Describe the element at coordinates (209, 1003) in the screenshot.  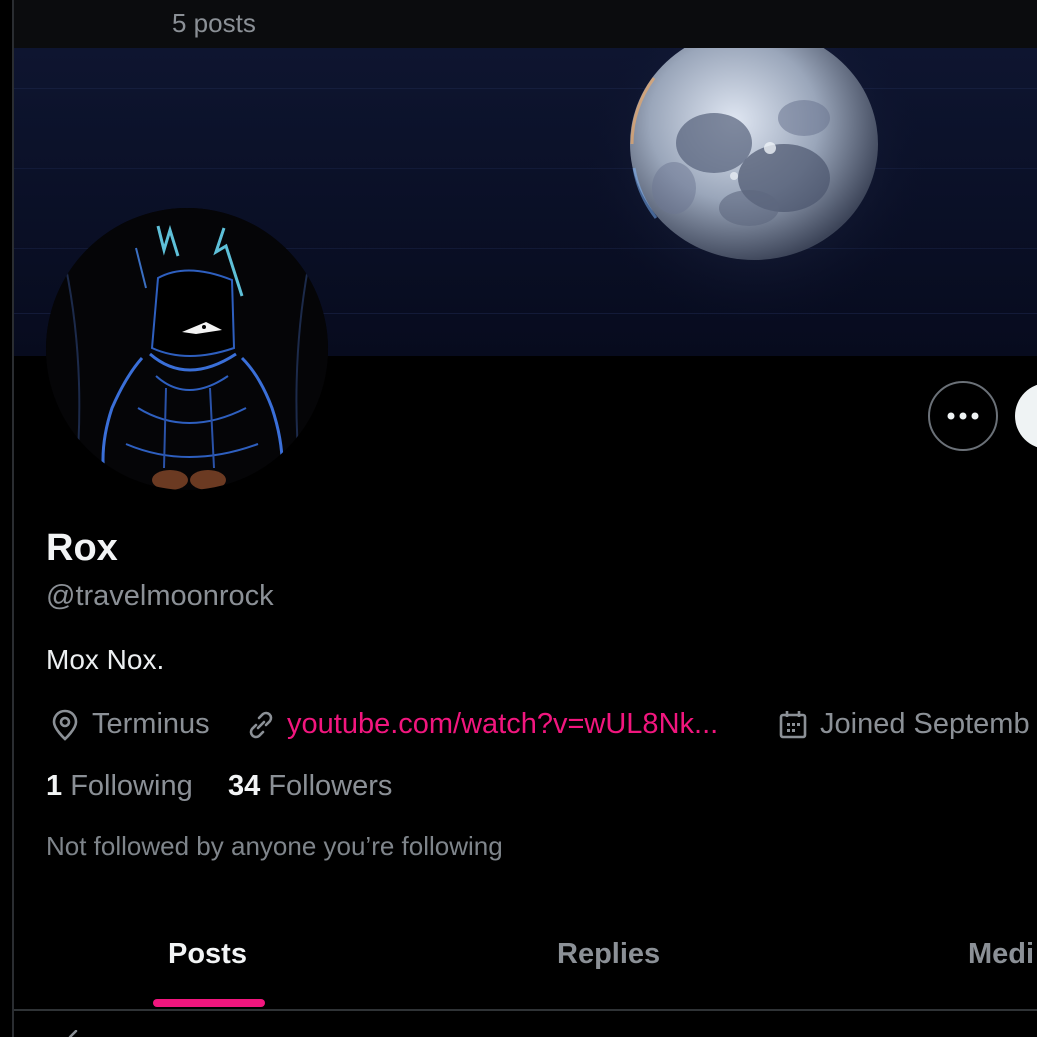
I see `active-tab-indicator` at that location.